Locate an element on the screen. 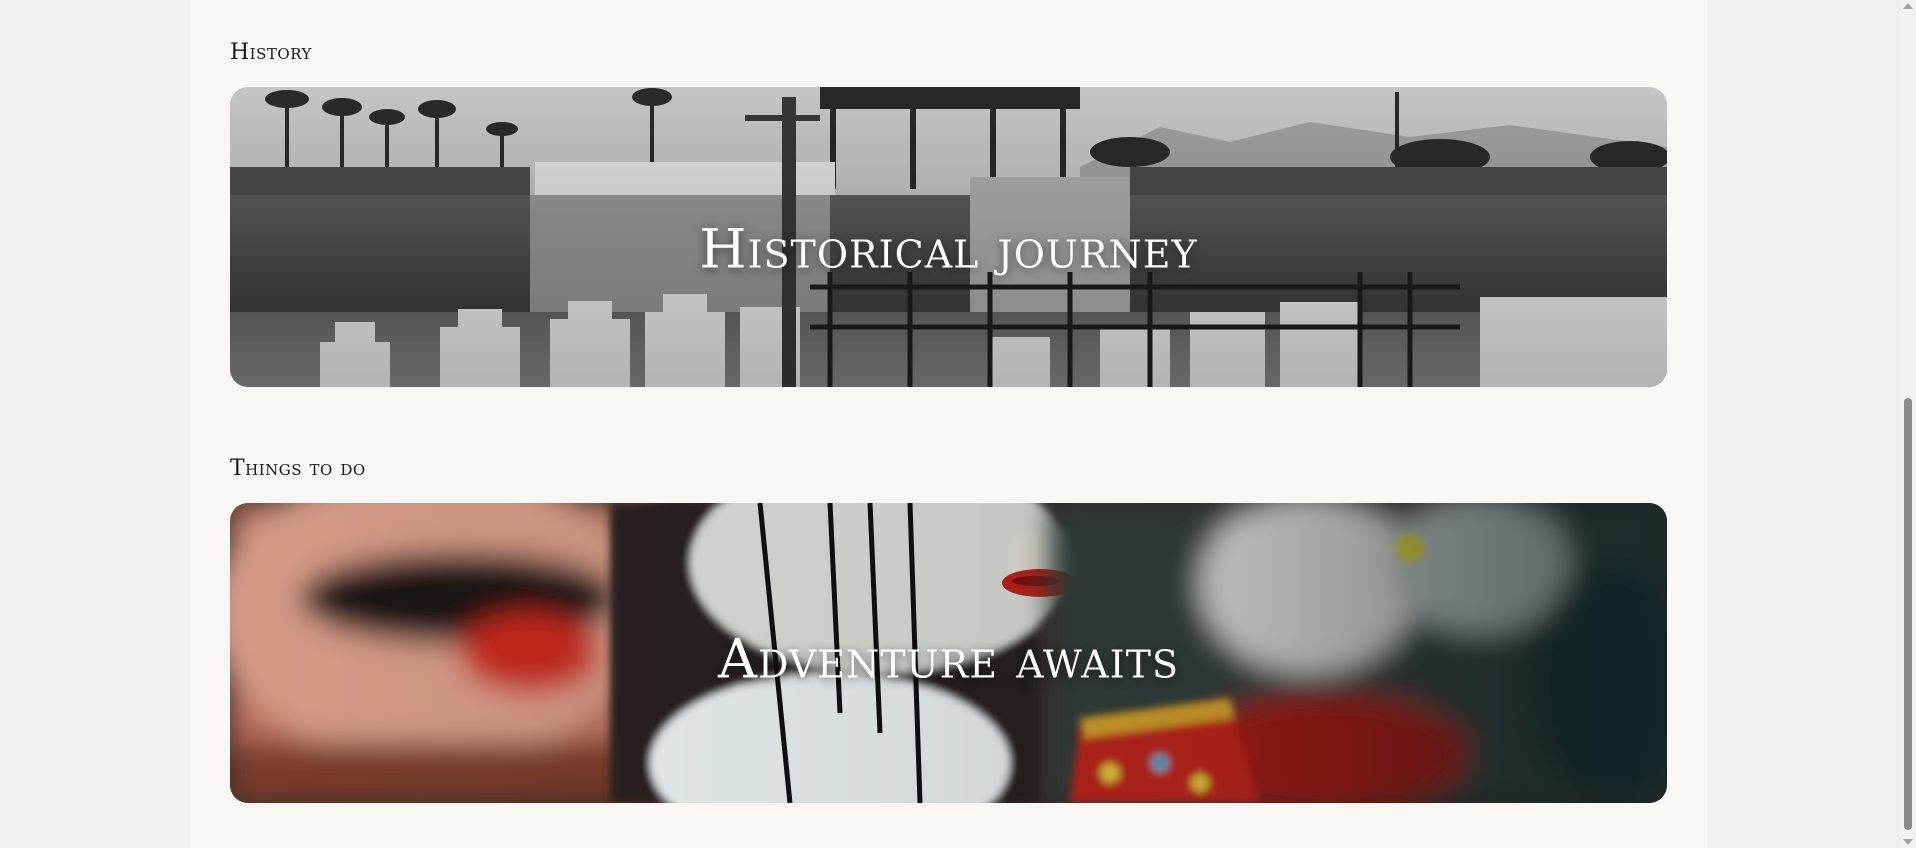  adventure-awaits-title: Adventure awaits is located at coordinates (948, 659).